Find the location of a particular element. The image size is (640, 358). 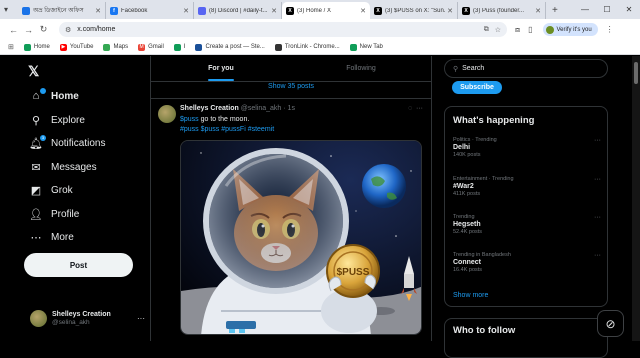

browser-tab: অভ্র ডিজাইনে অফিস ✕ is located at coordinates (62, 10).